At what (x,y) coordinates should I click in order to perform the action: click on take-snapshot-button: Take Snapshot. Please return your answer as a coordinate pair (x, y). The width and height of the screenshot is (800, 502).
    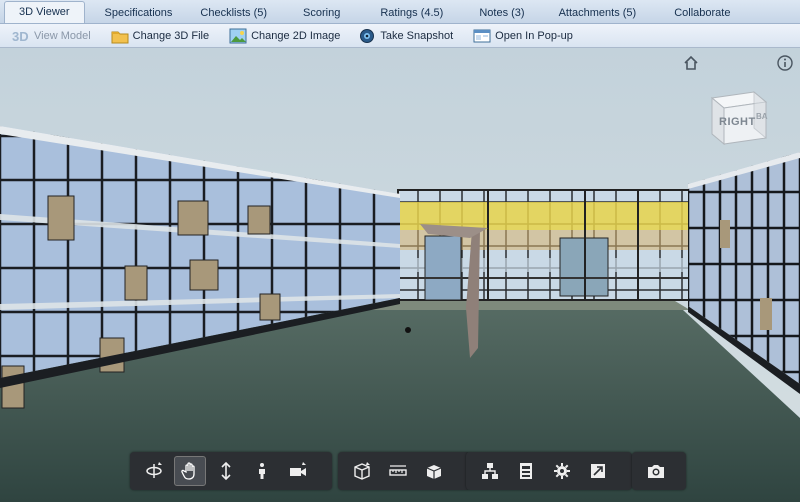
    Looking at the image, I should click on (406, 36).